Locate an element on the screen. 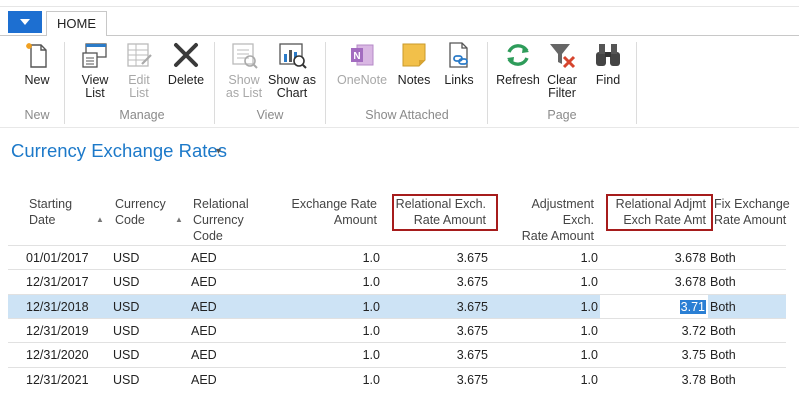 This screenshot has width=799, height=408. edit-list-button: Edit List is located at coordinates (139, 70).